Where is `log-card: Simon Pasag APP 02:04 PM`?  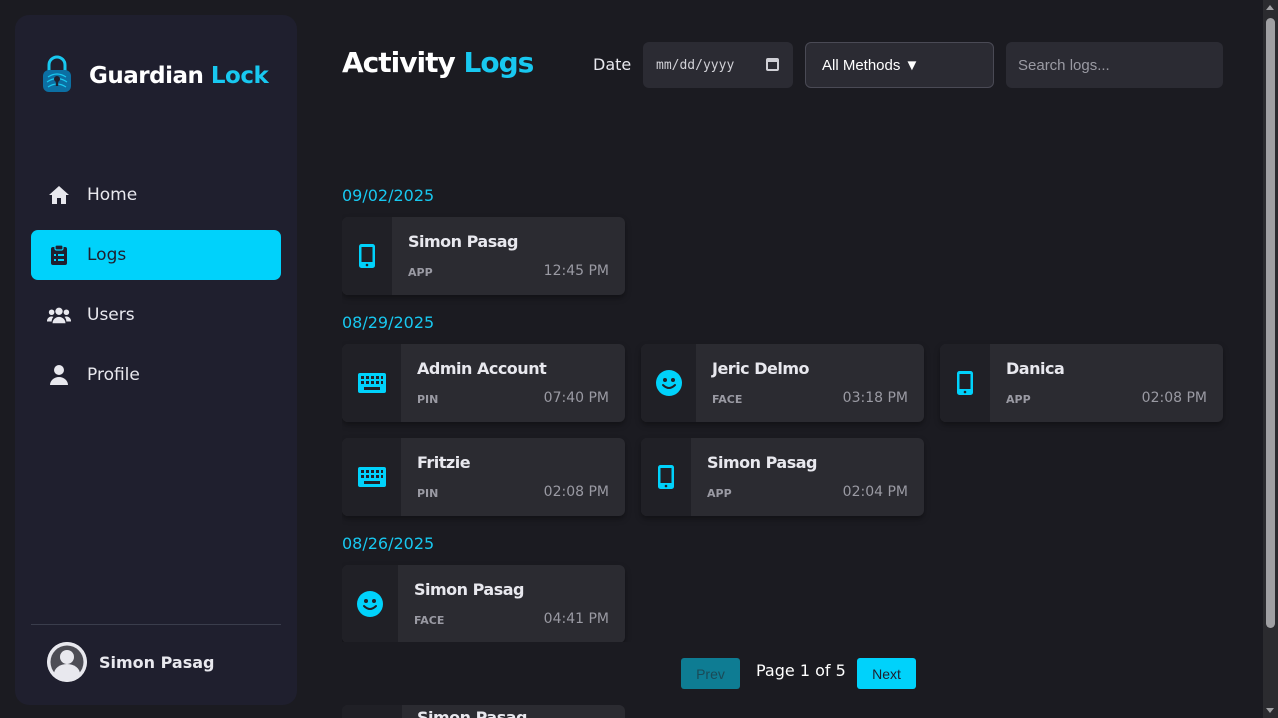 log-card: Simon Pasag APP 02:04 PM is located at coordinates (782, 477).